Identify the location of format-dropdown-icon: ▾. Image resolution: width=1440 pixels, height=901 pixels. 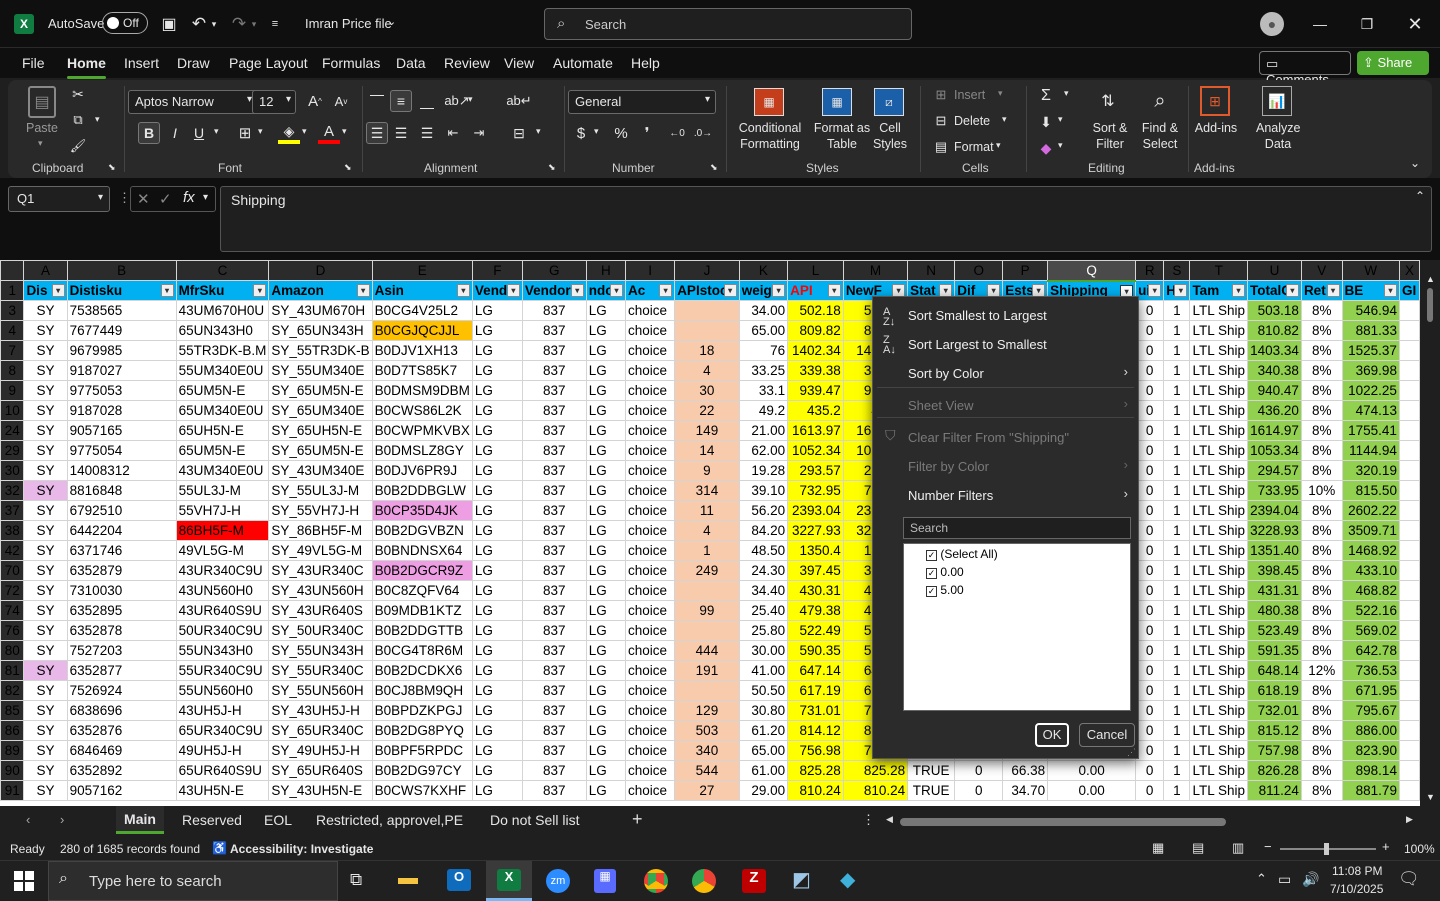
(998, 145).